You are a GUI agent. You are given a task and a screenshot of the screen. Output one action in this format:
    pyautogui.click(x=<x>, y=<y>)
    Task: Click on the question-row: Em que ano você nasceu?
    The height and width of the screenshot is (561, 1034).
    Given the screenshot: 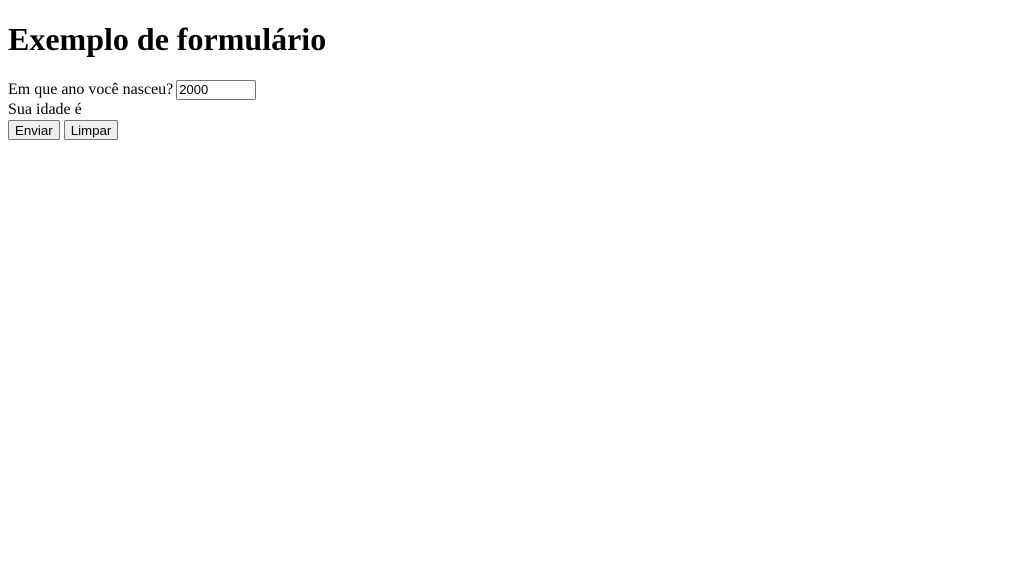 What is the action you would take?
    pyautogui.click(x=521, y=90)
    